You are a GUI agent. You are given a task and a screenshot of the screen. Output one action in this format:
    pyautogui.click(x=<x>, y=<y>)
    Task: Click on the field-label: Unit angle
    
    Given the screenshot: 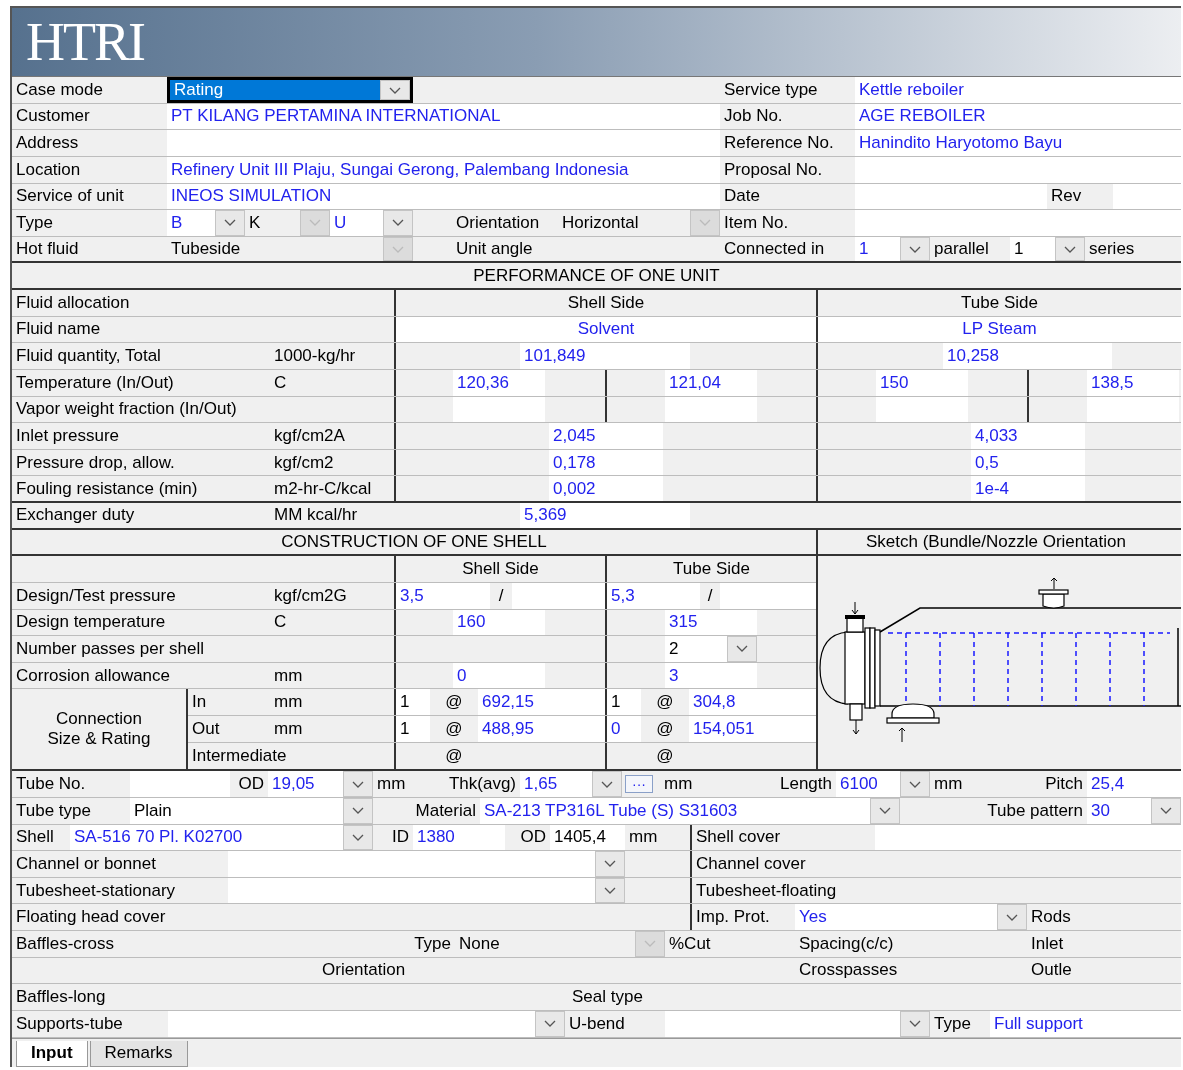 What is the action you would take?
    pyautogui.click(x=494, y=249)
    